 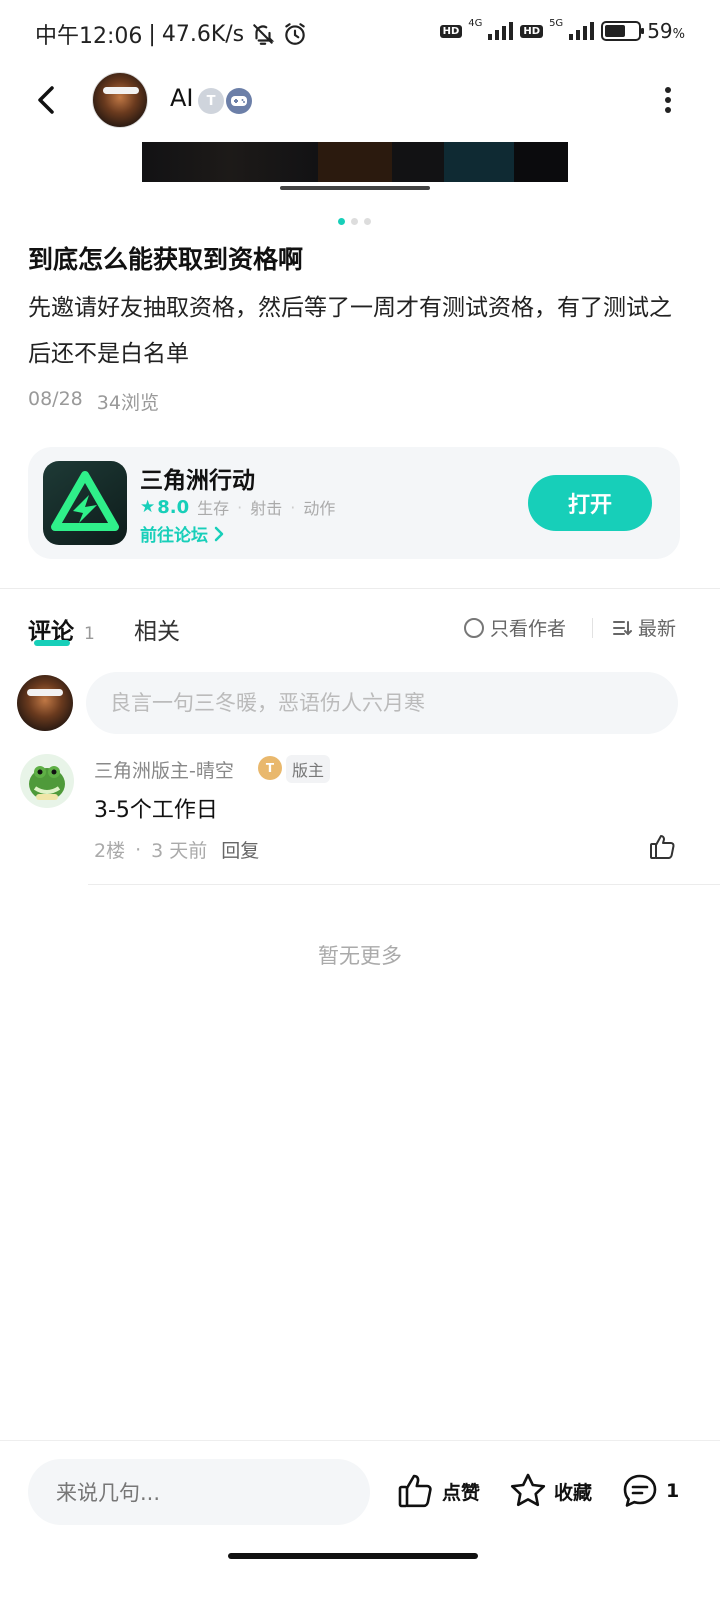 What do you see at coordinates (355, 188) in the screenshot?
I see `gallery-scroll-handle` at bounding box center [355, 188].